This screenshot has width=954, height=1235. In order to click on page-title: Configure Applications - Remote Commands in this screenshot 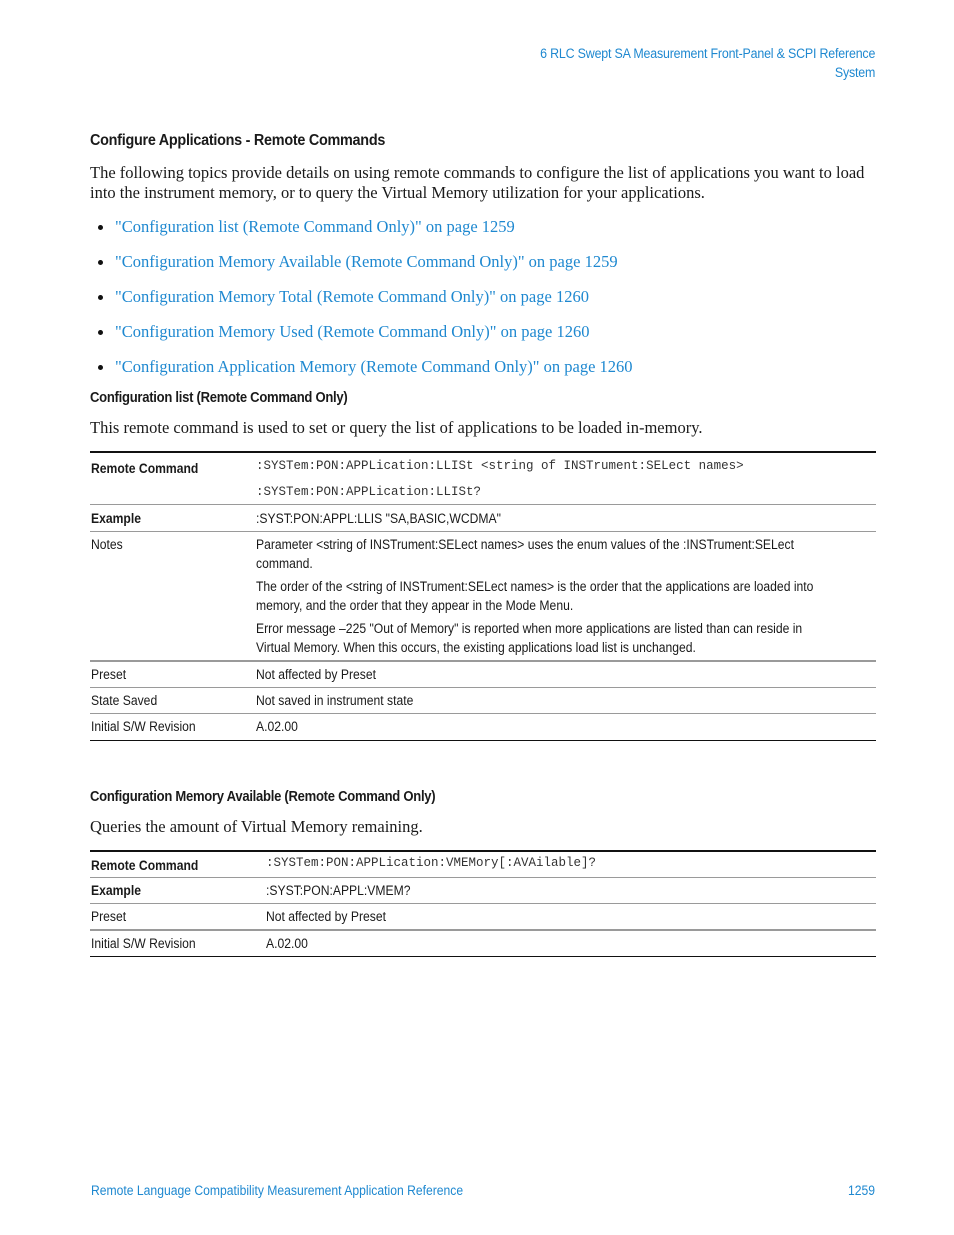, I will do `click(238, 140)`.